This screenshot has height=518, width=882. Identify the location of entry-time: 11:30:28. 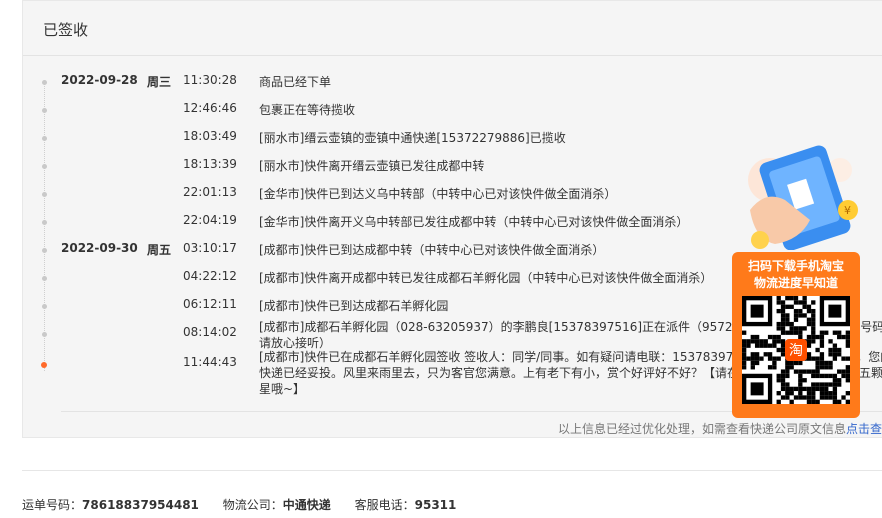
(210, 80).